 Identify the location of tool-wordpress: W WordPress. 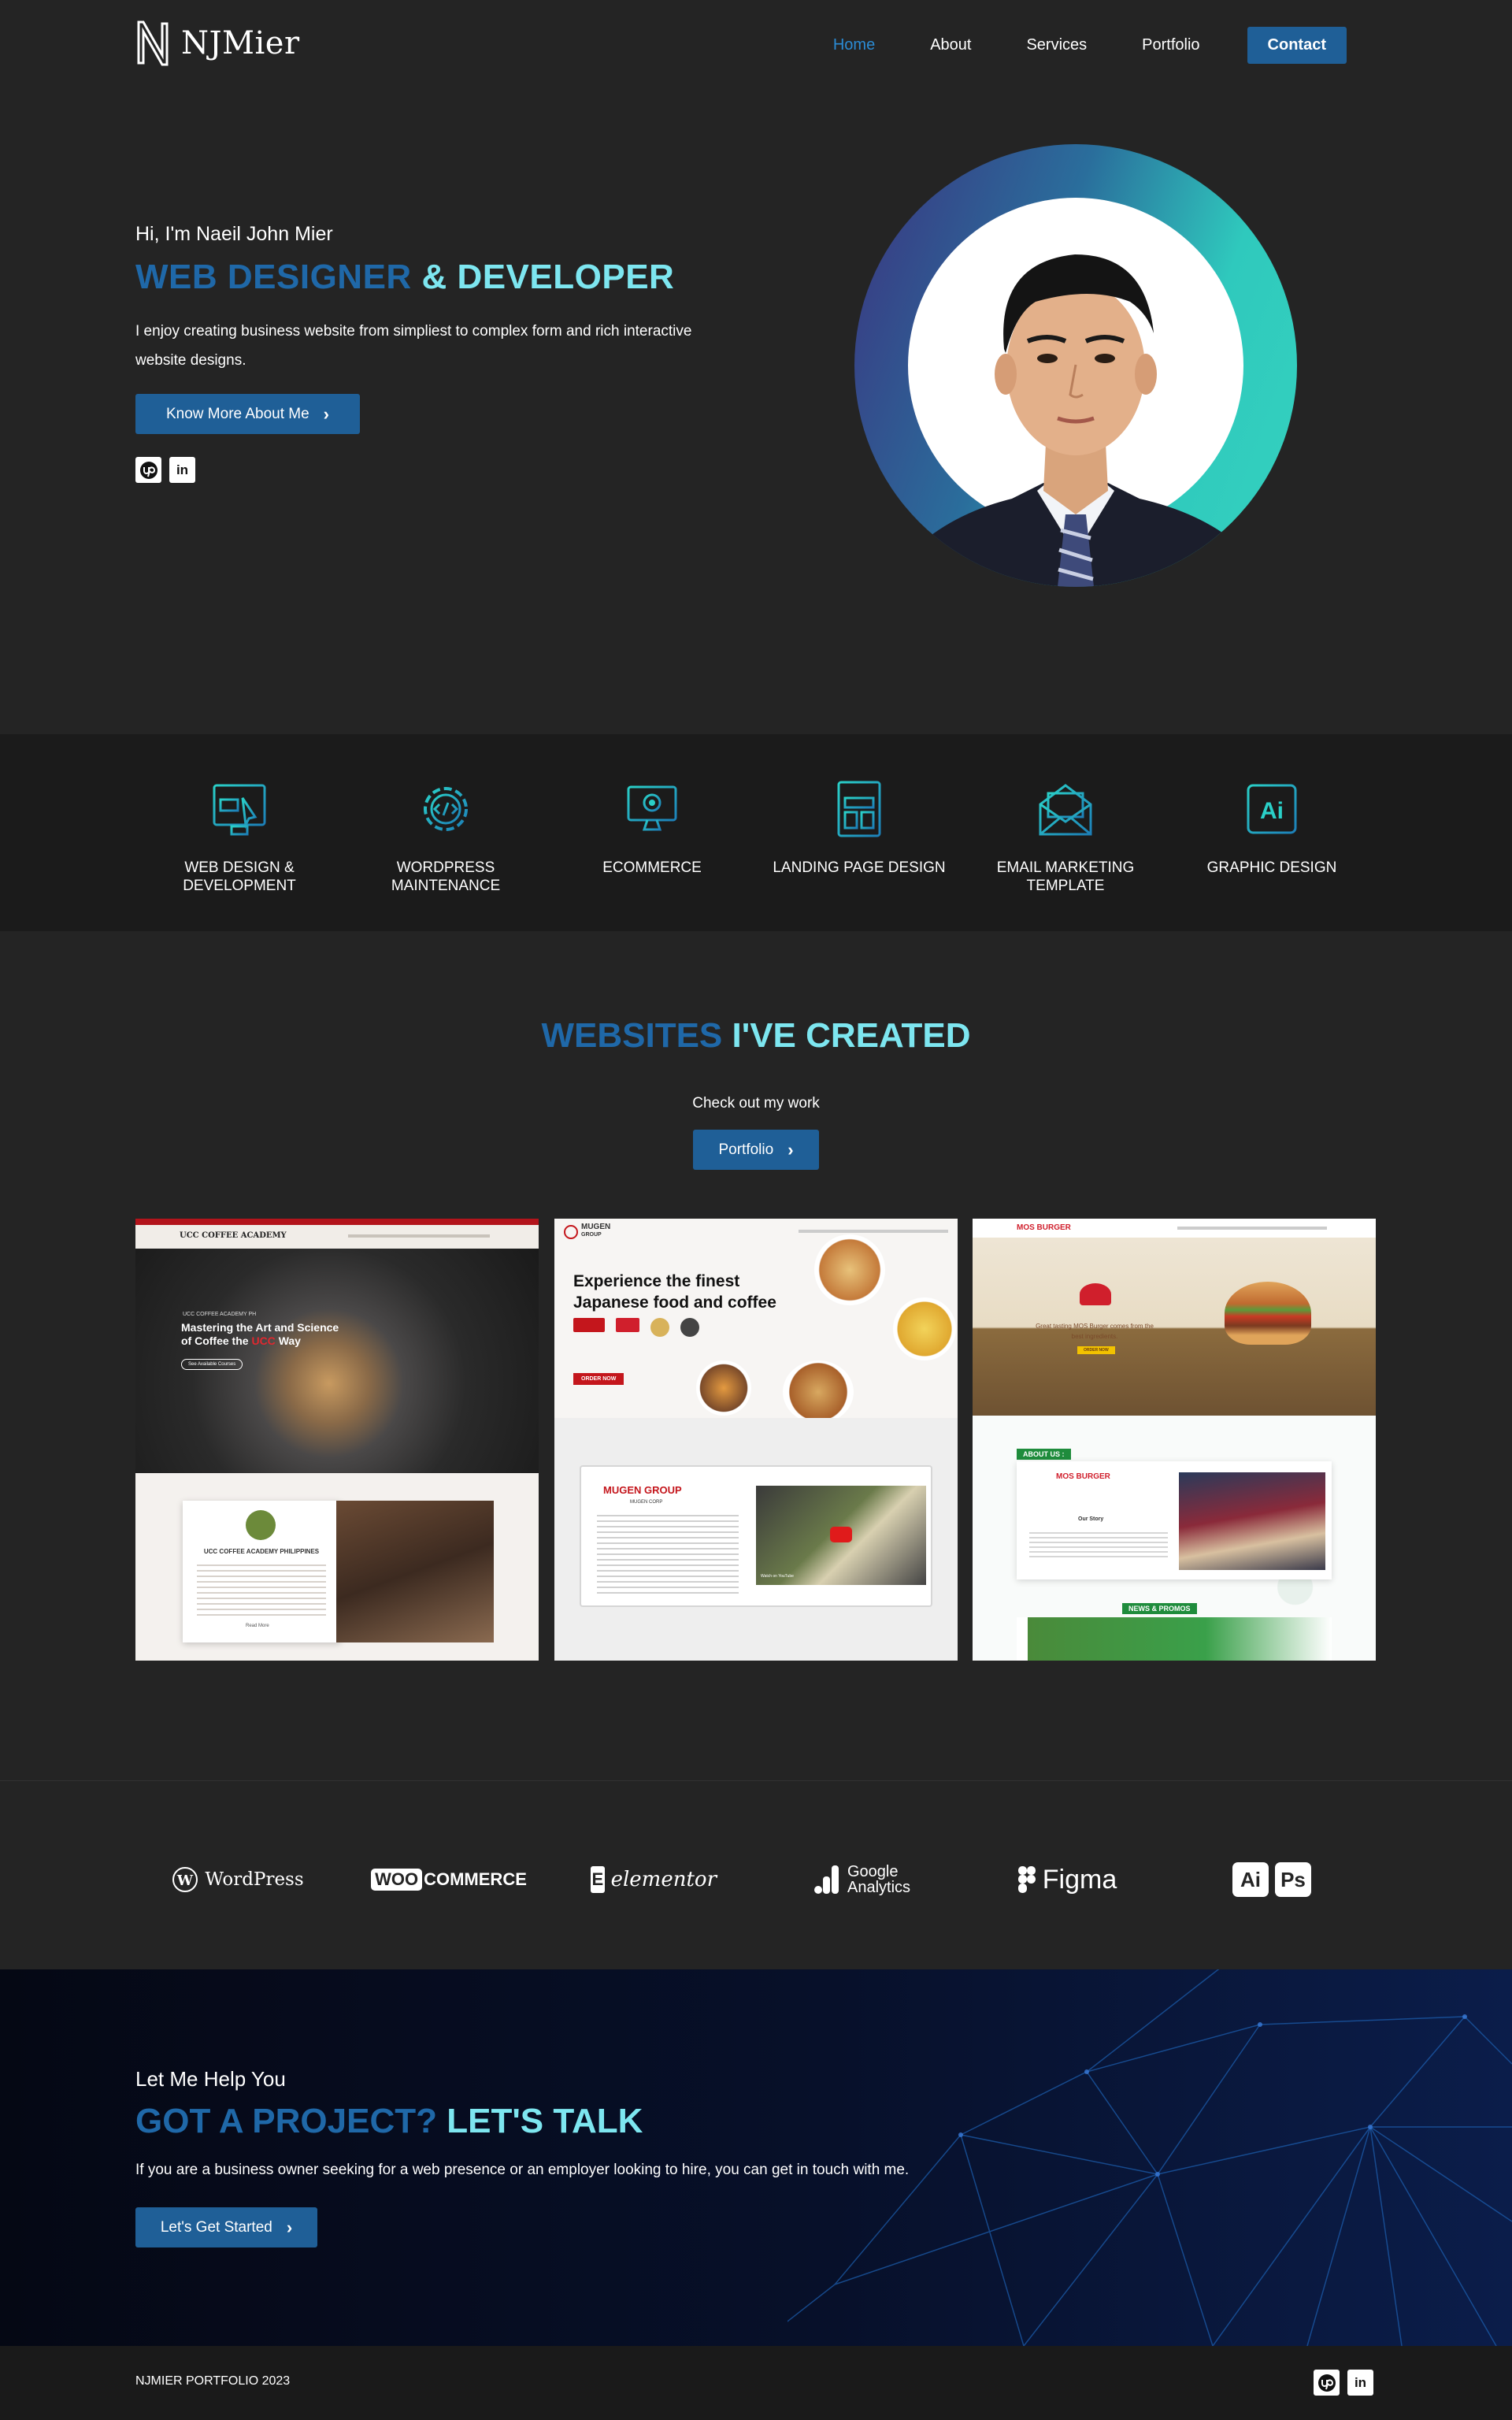
(238, 1879).